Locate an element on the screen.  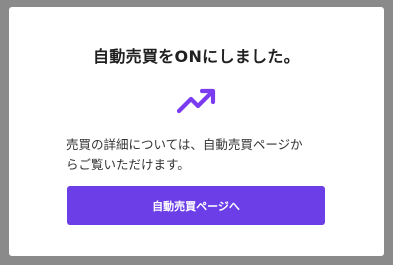
trending-up-icon is located at coordinates (196, 101).